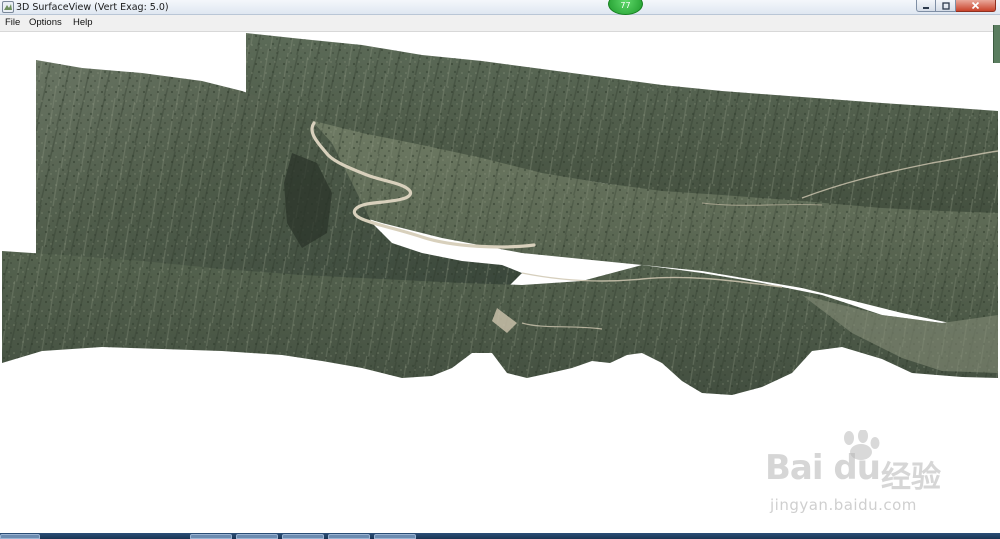 The image size is (1000, 539). I want to click on menu-help: Help, so click(83, 23).